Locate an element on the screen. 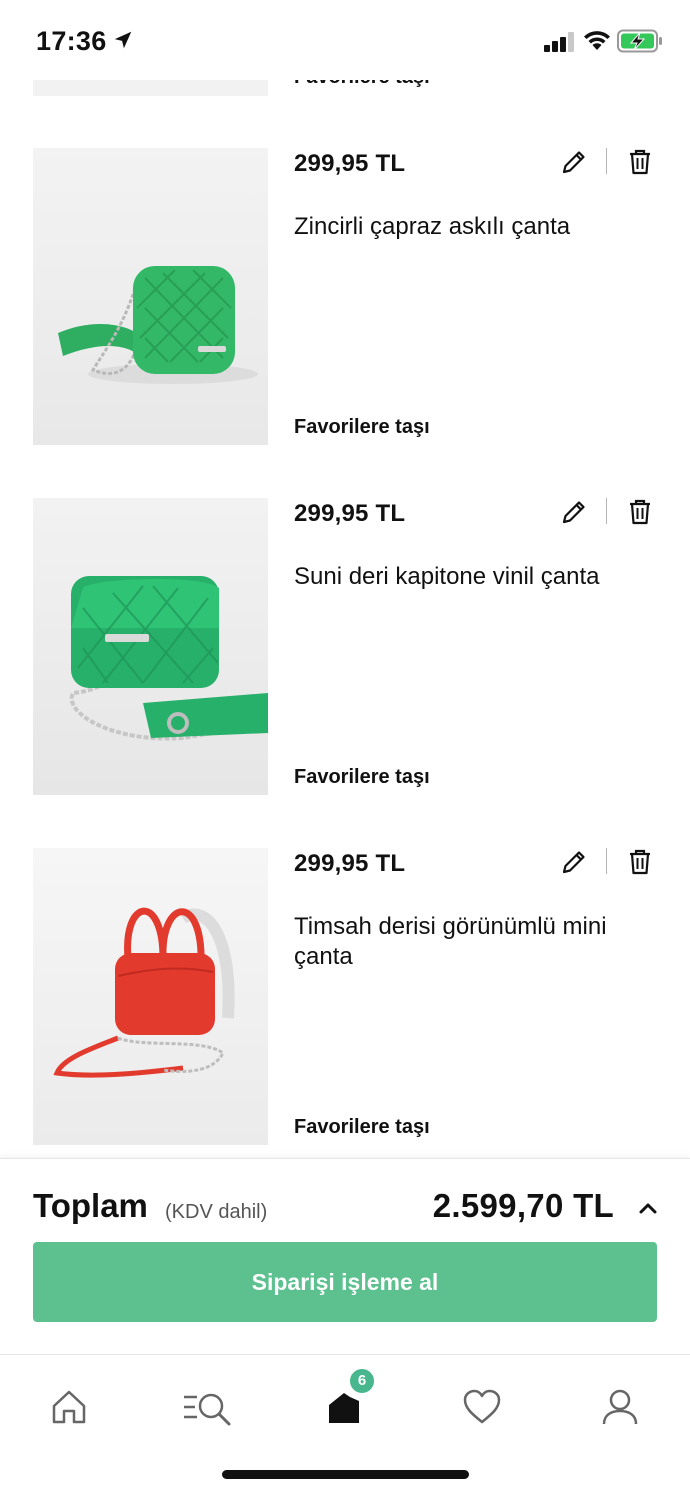 The height and width of the screenshot is (1493, 690). wifi-icon is located at coordinates (597, 40).